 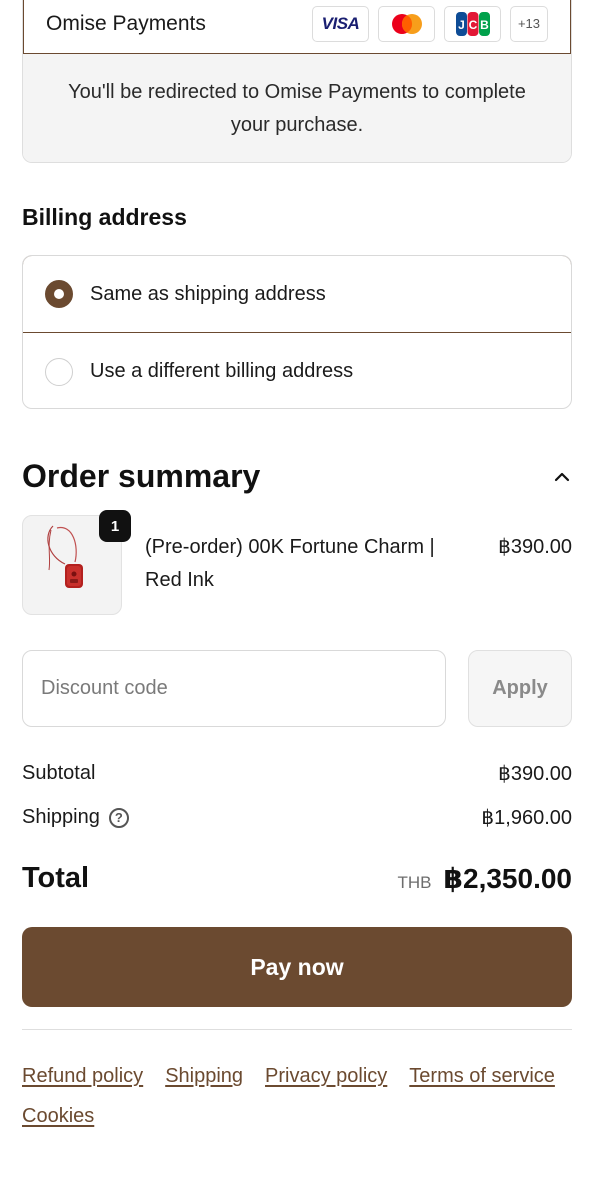 What do you see at coordinates (461, 25) in the screenshot?
I see `svg-text: J` at bounding box center [461, 25].